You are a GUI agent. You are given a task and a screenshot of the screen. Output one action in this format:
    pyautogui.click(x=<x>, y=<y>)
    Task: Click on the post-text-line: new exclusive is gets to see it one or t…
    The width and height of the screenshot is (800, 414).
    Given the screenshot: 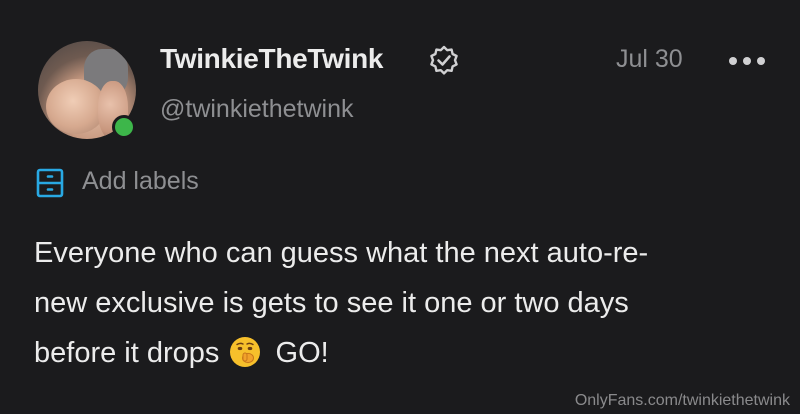 What is the action you would take?
    pyautogui.click(x=331, y=303)
    